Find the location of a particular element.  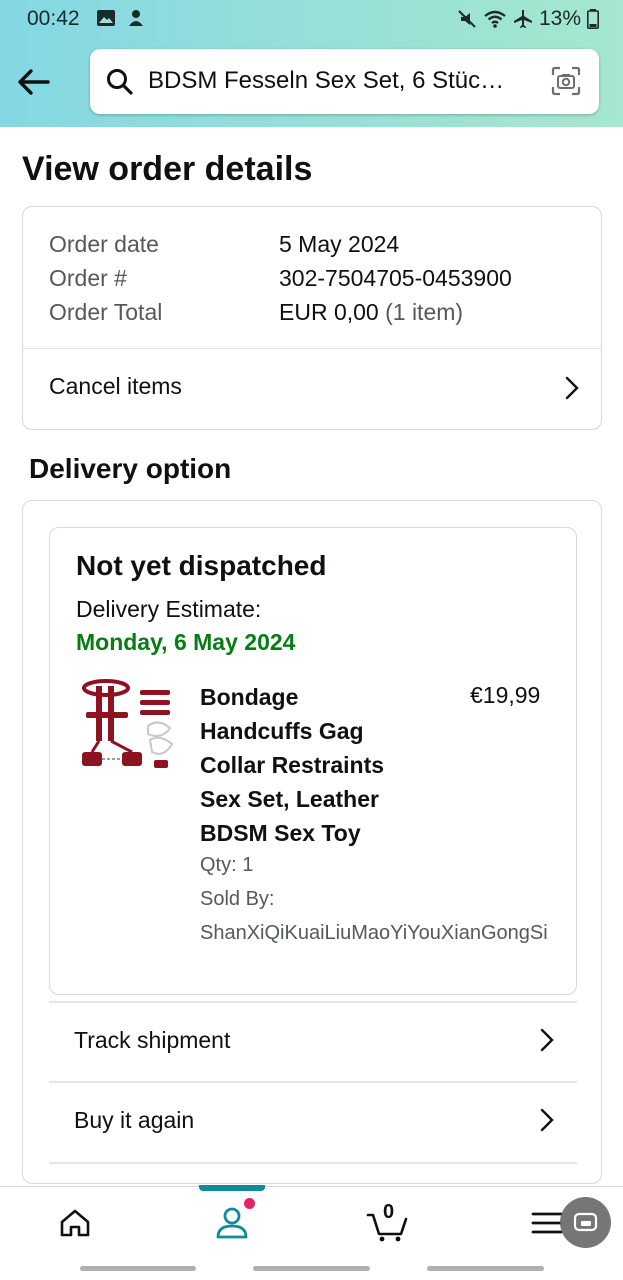

track-shipment-row: Track shipment is located at coordinates (313, 1042).